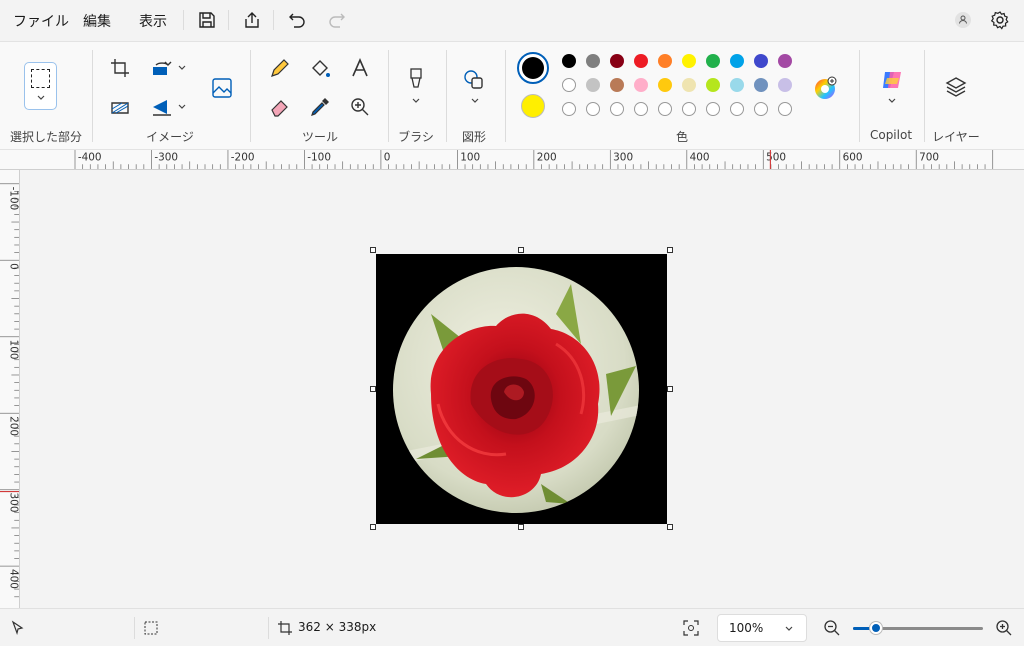 The width and height of the screenshot is (1024, 646). What do you see at coordinates (320, 107) in the screenshot?
I see `color-picker-icon` at bounding box center [320, 107].